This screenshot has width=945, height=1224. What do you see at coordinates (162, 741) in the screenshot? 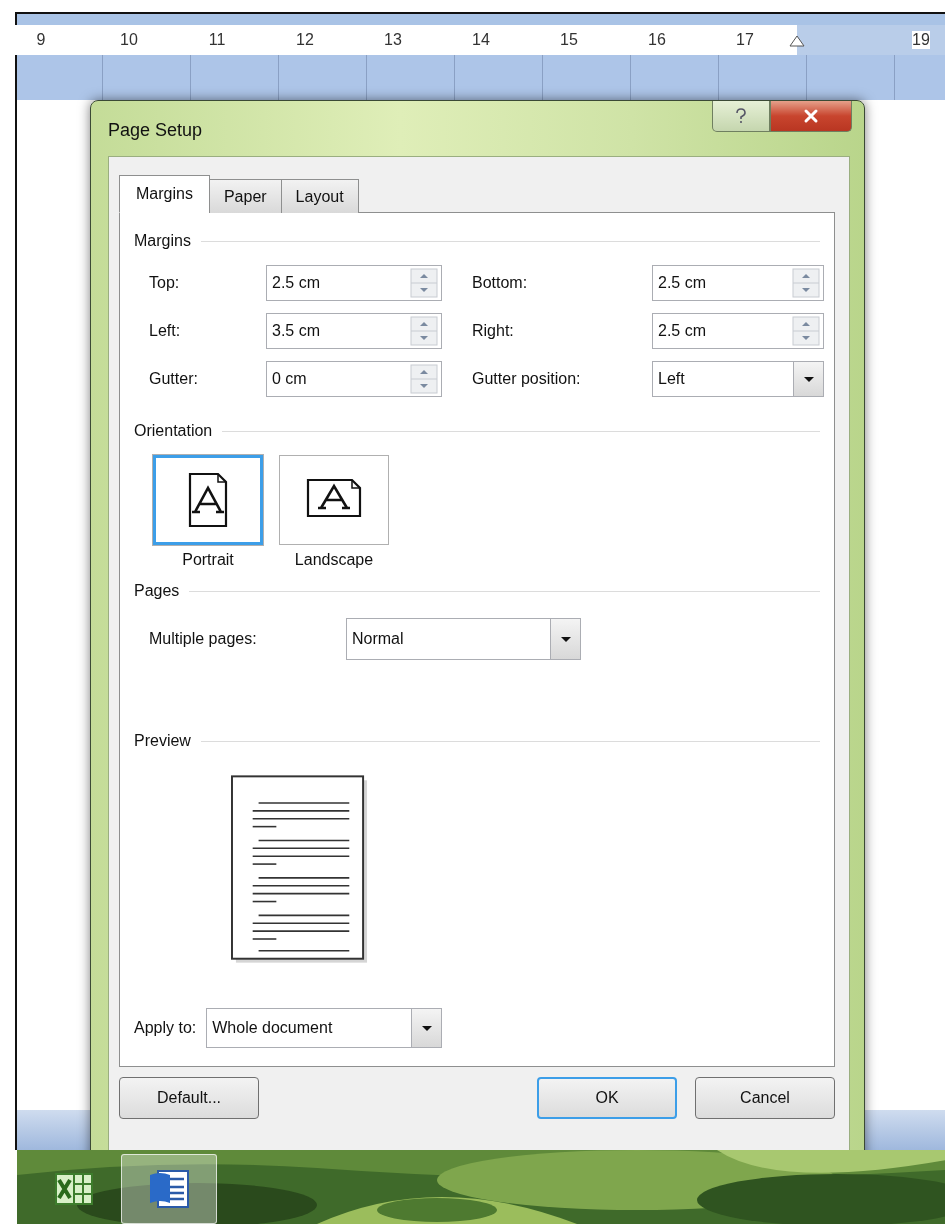
I see `section-heading: Preview` at bounding box center [162, 741].